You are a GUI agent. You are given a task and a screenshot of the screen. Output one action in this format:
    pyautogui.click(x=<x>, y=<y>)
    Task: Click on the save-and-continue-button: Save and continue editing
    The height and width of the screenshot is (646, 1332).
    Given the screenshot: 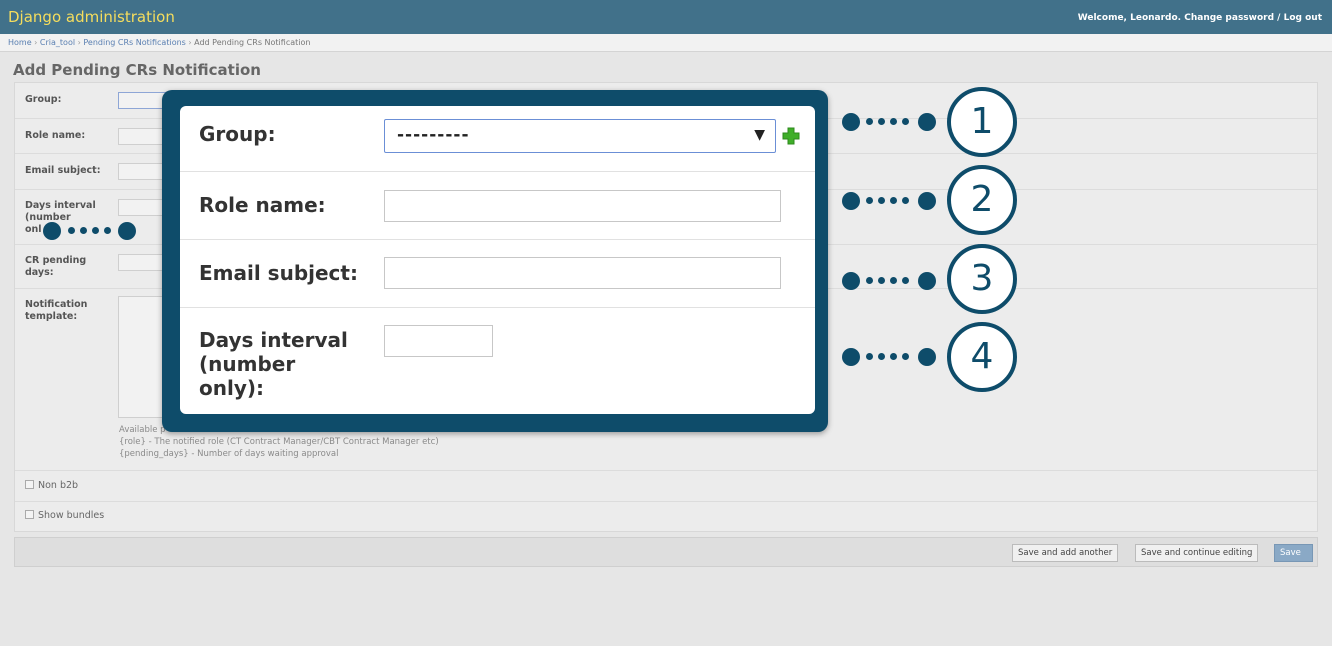 What is the action you would take?
    pyautogui.click(x=1197, y=553)
    